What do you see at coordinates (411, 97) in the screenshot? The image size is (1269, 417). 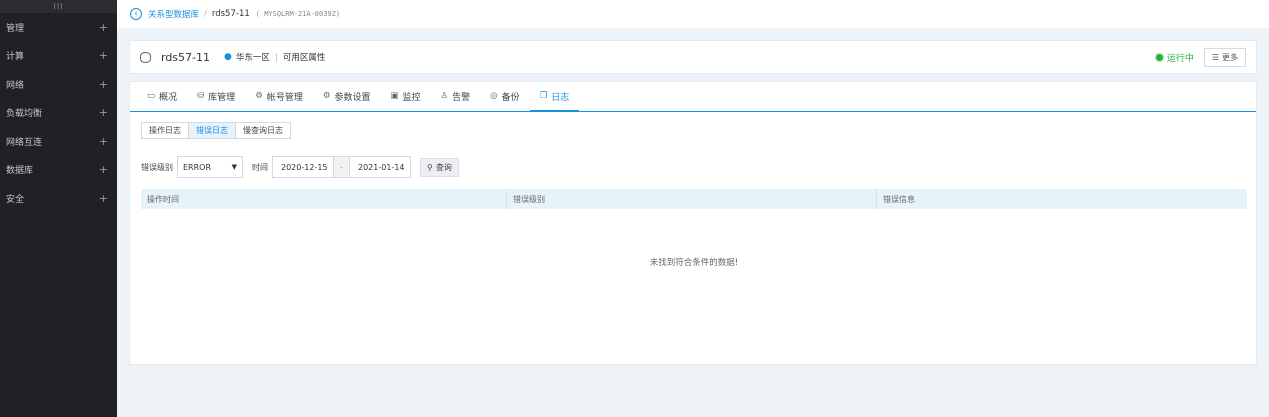 I see `tab-label: 监控` at bounding box center [411, 97].